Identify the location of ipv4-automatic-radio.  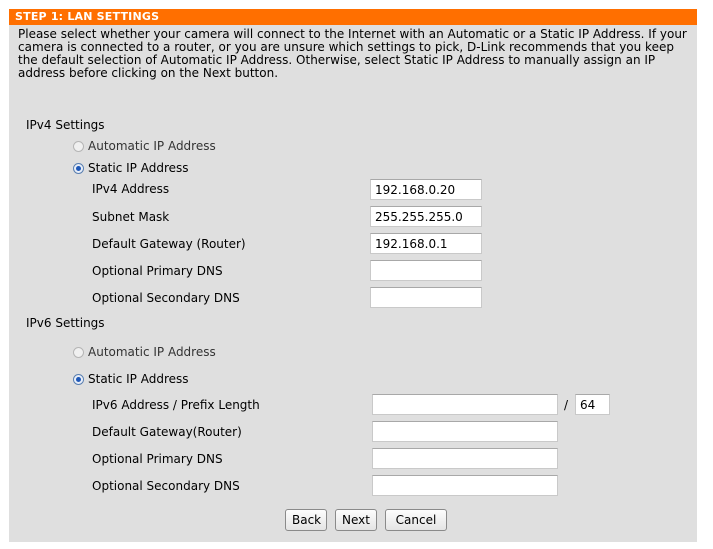
(78, 146).